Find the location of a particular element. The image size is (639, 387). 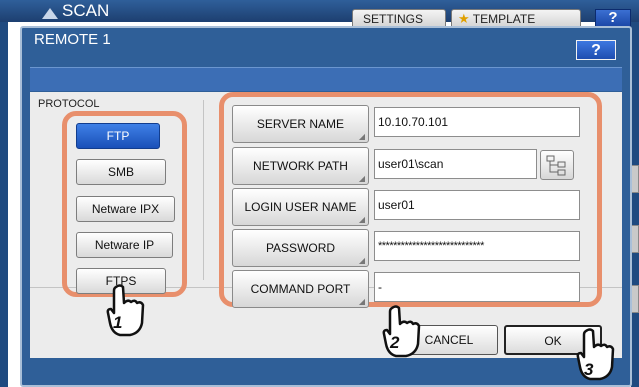

star-icon: ★ is located at coordinates (464, 18).